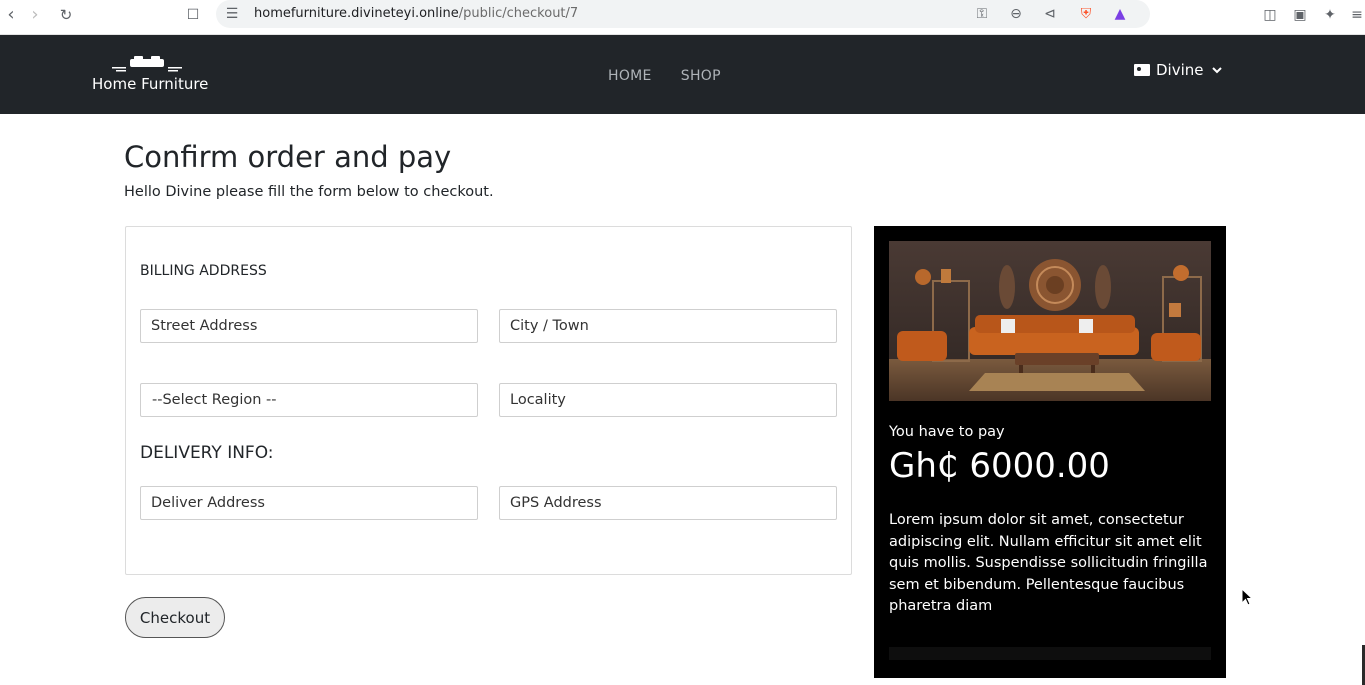  What do you see at coordinates (1142, 70) in the screenshot?
I see `user-card-icon` at bounding box center [1142, 70].